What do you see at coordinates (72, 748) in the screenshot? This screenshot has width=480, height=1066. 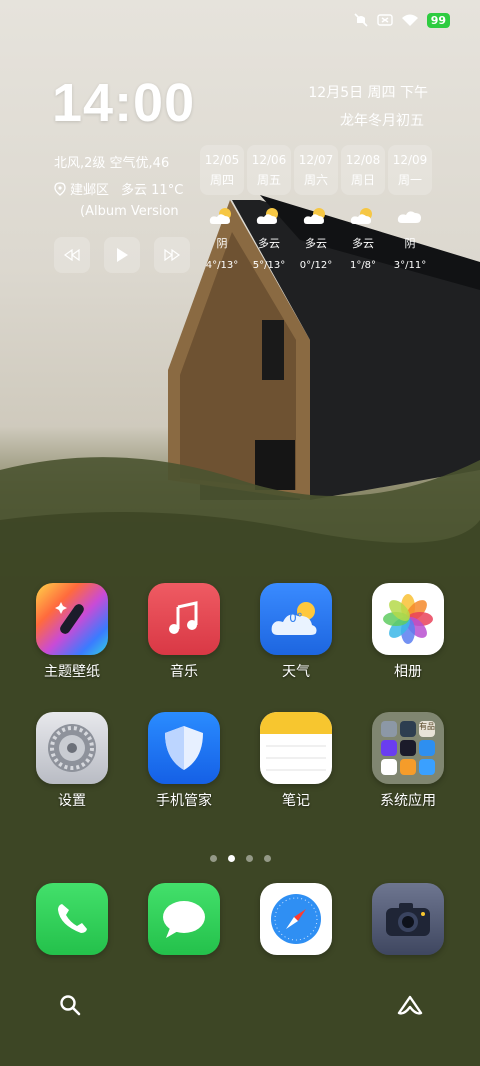 I see `settings-gear-icon` at bounding box center [72, 748].